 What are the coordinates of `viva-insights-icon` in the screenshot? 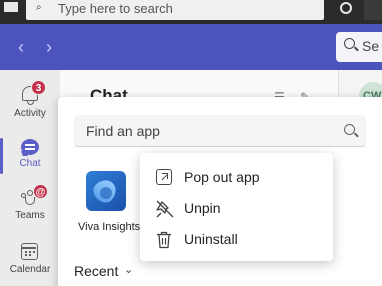 It's located at (106, 191).